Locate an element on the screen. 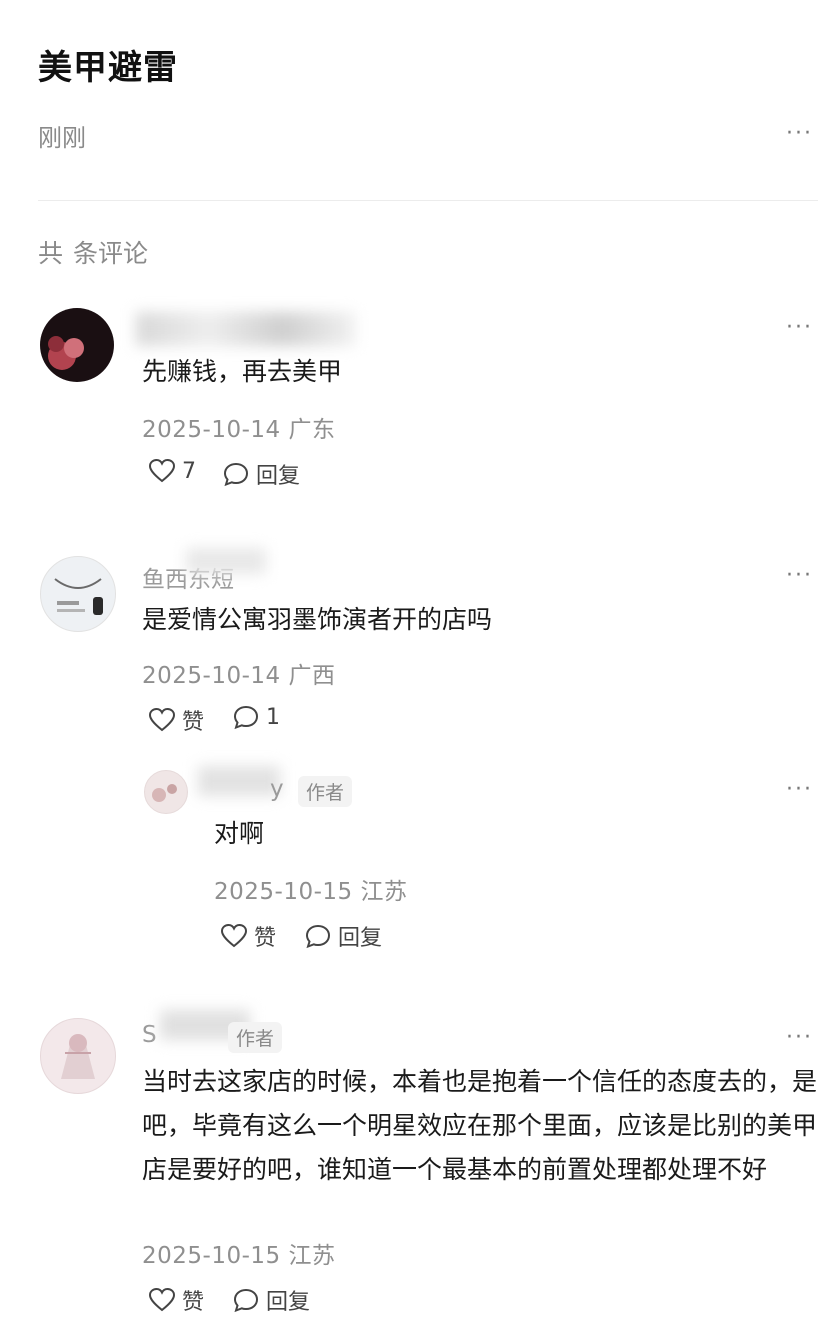 The image size is (840, 1318). like-button: 7 is located at coordinates (172, 471).